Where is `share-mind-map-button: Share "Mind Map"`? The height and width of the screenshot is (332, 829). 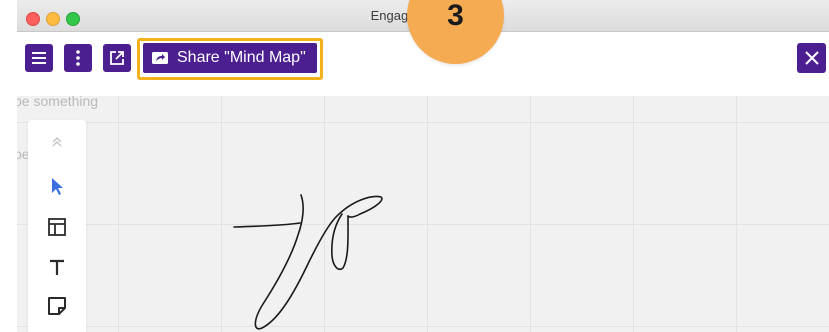
share-mind-map-button: Share "Mind Map" is located at coordinates (230, 58).